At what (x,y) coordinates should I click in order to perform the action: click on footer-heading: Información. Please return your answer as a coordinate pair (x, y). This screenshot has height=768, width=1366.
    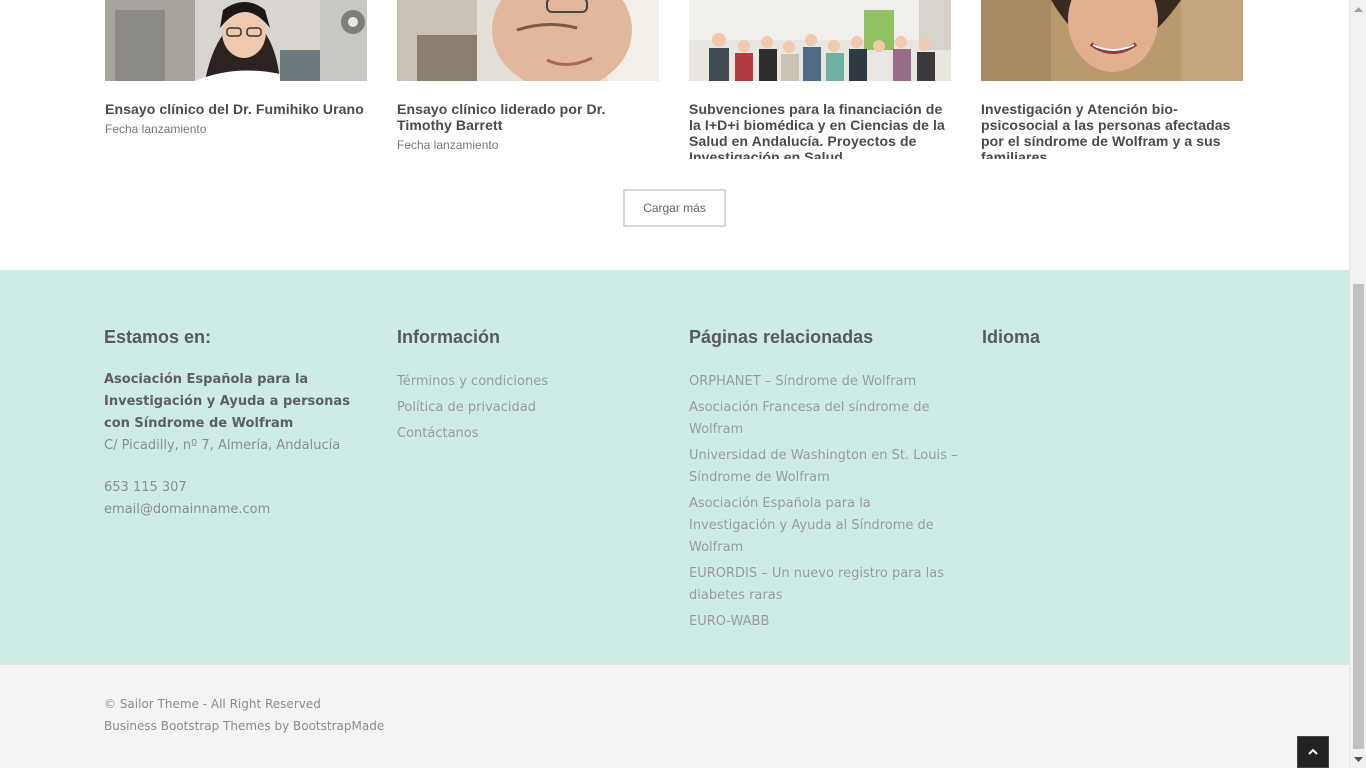
    Looking at the image, I should click on (449, 337).